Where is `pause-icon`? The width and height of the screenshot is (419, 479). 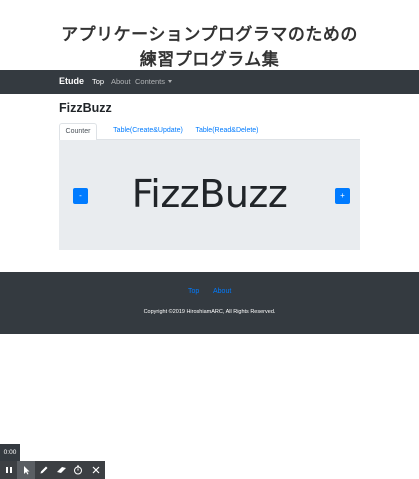 pause-icon is located at coordinates (9, 470).